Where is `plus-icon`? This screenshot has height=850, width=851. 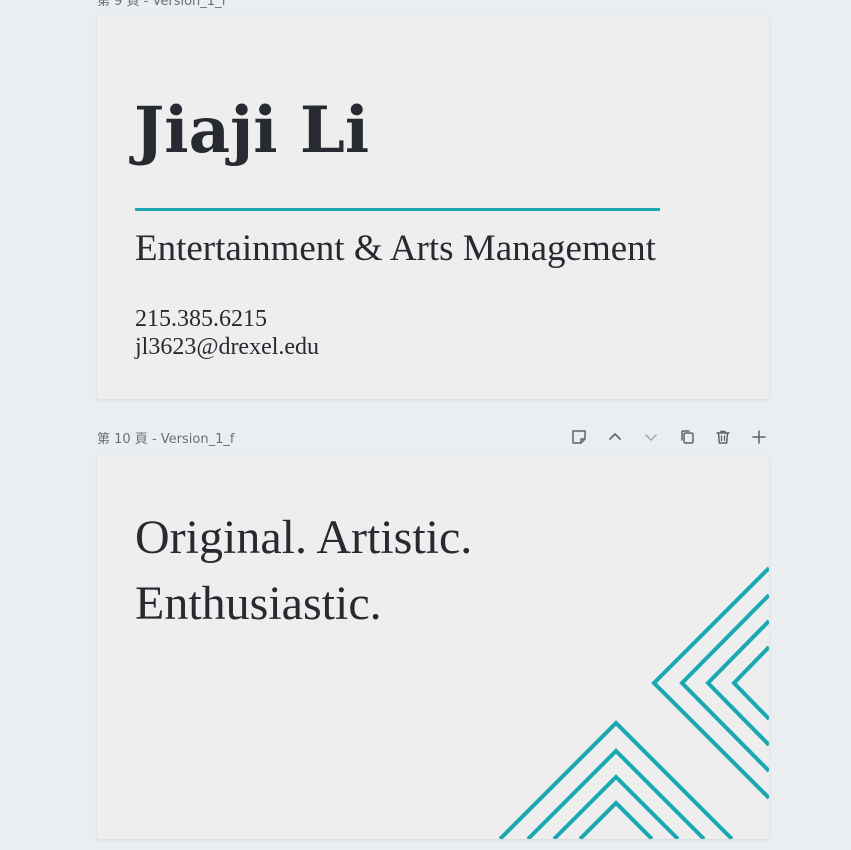
plus-icon is located at coordinates (759, 437).